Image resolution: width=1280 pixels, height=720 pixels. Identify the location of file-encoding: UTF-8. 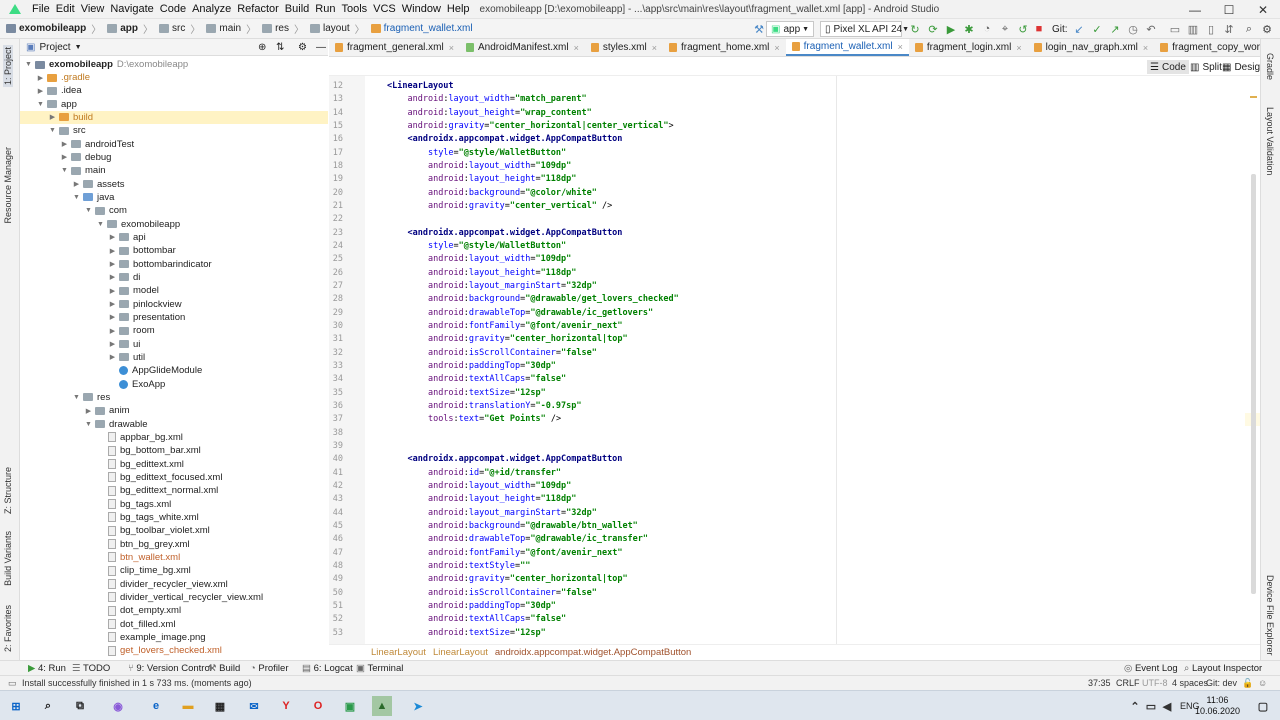
(1155, 683).